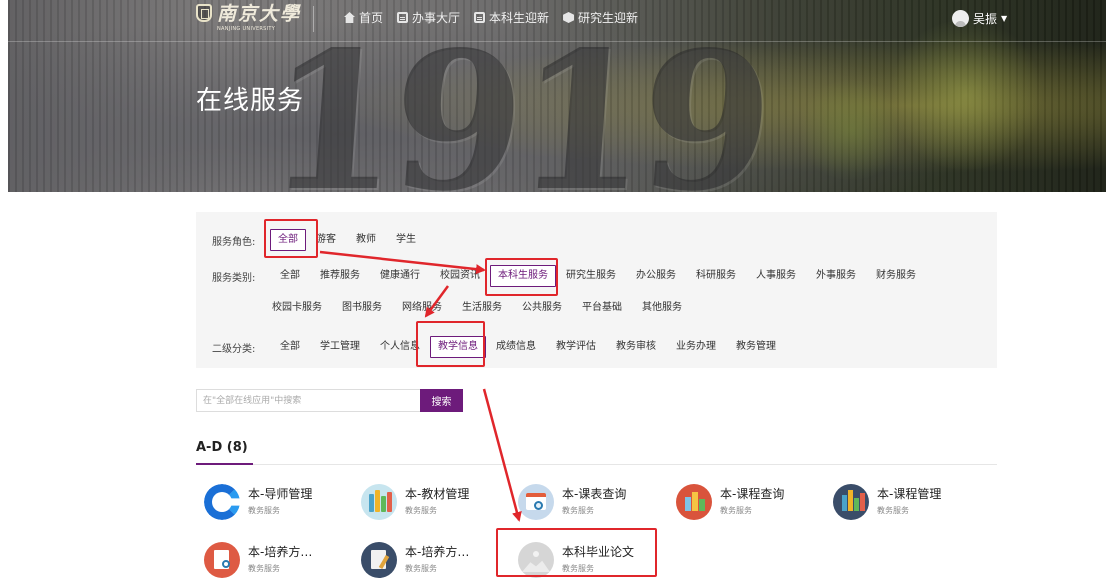 Image resolution: width=1106 pixels, height=578 pixels. I want to click on app-title: 本-课程管理, so click(909, 494).